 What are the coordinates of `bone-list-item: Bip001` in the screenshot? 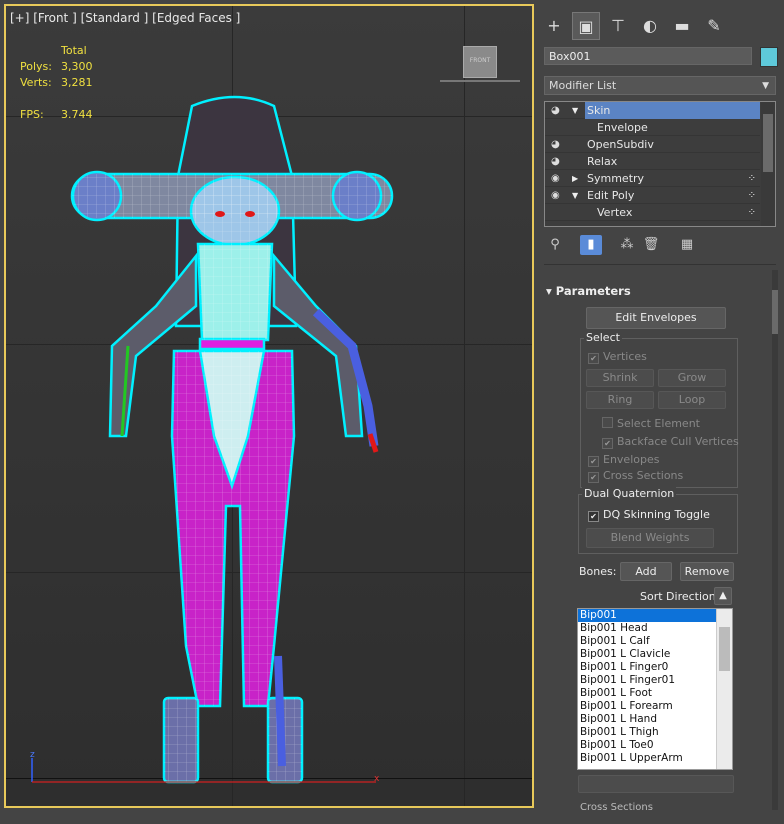 It's located at (655, 615).